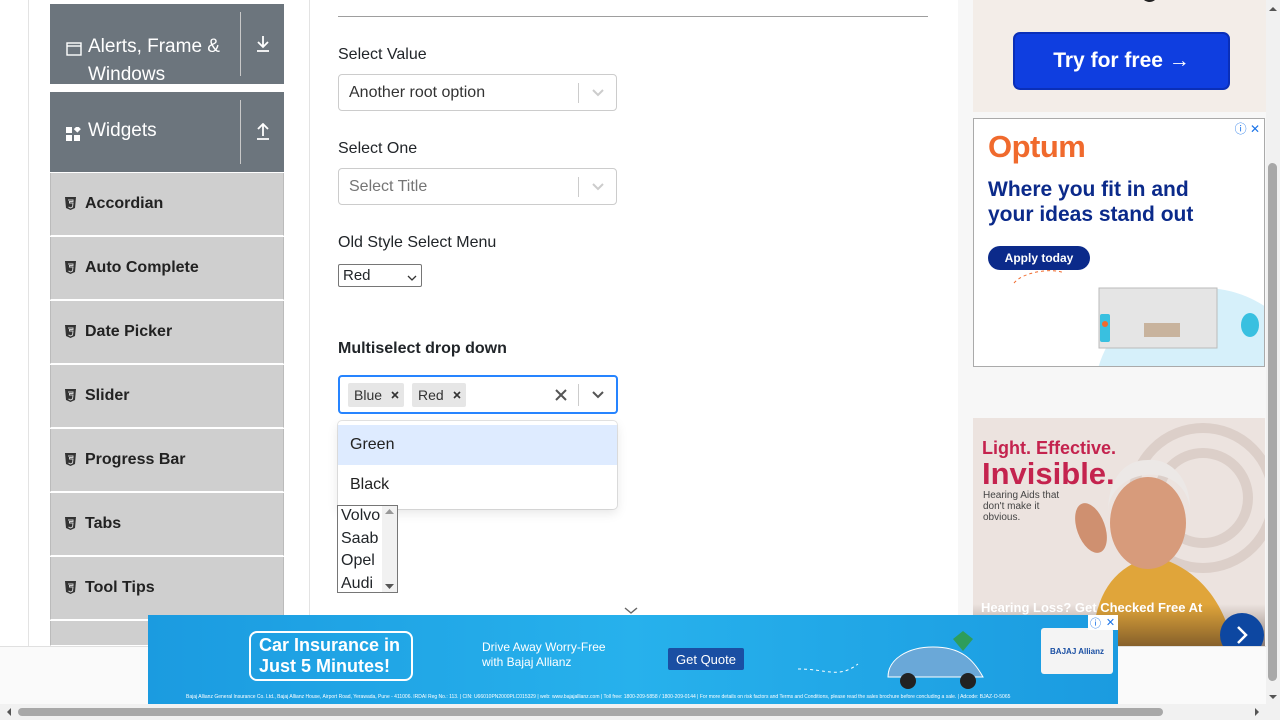 Image resolution: width=1280 pixels, height=720 pixels. I want to click on old-style-select: Red, so click(380, 275).